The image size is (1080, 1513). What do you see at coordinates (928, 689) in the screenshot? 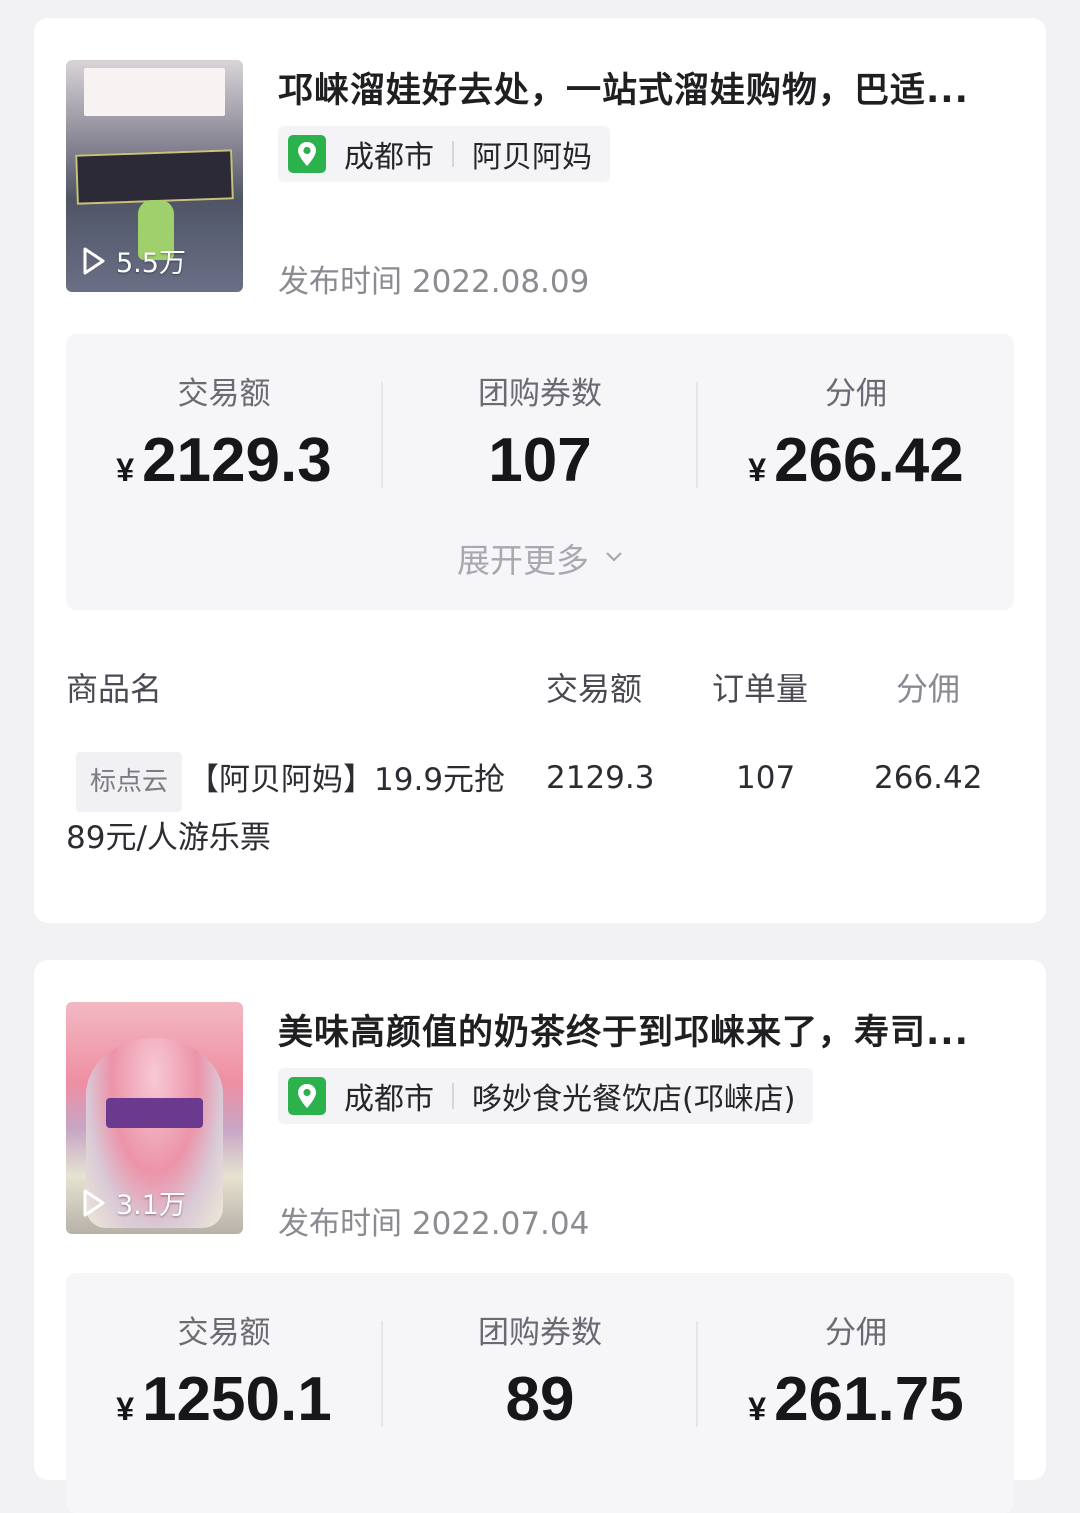
I see `column-header-commission: 分佣` at bounding box center [928, 689].